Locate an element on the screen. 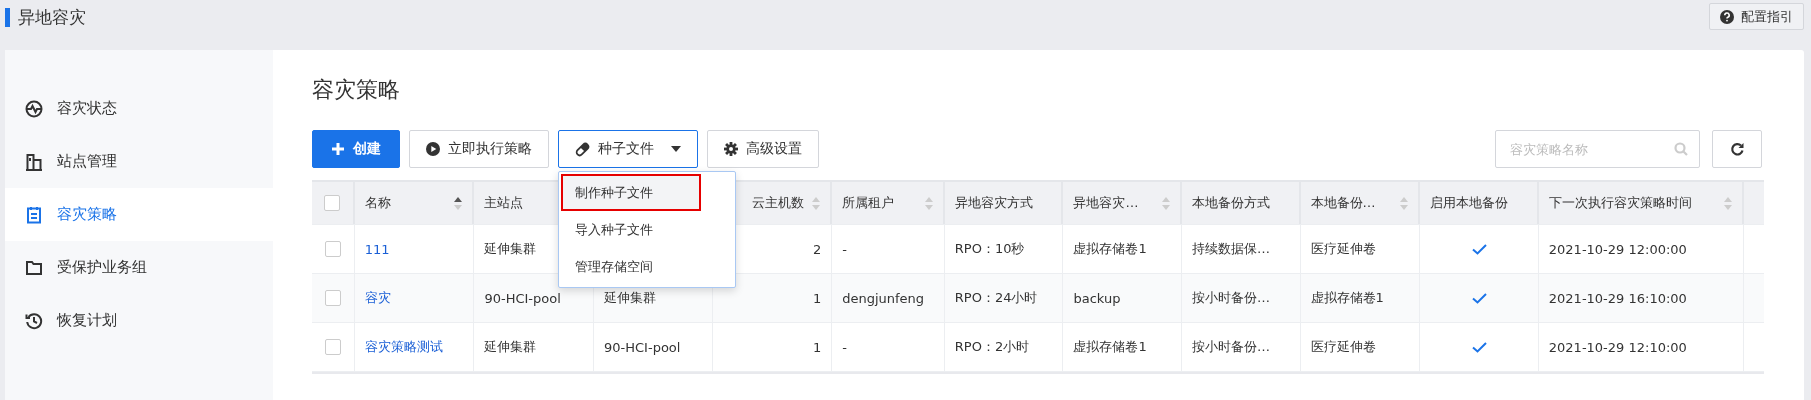 This screenshot has width=1811, height=400. page-header-title: 异地容灾 is located at coordinates (52, 17).